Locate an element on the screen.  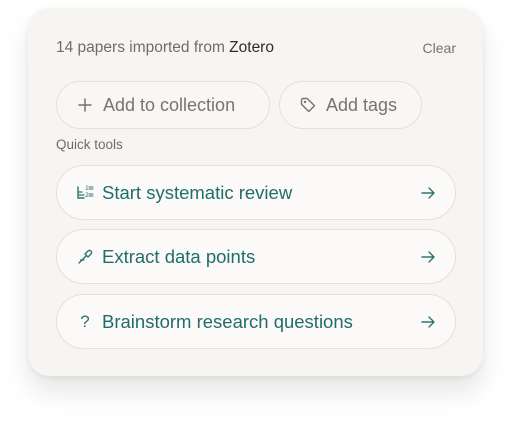
import-header: 14 papers imported from Zotero Clear is located at coordinates (256, 48).